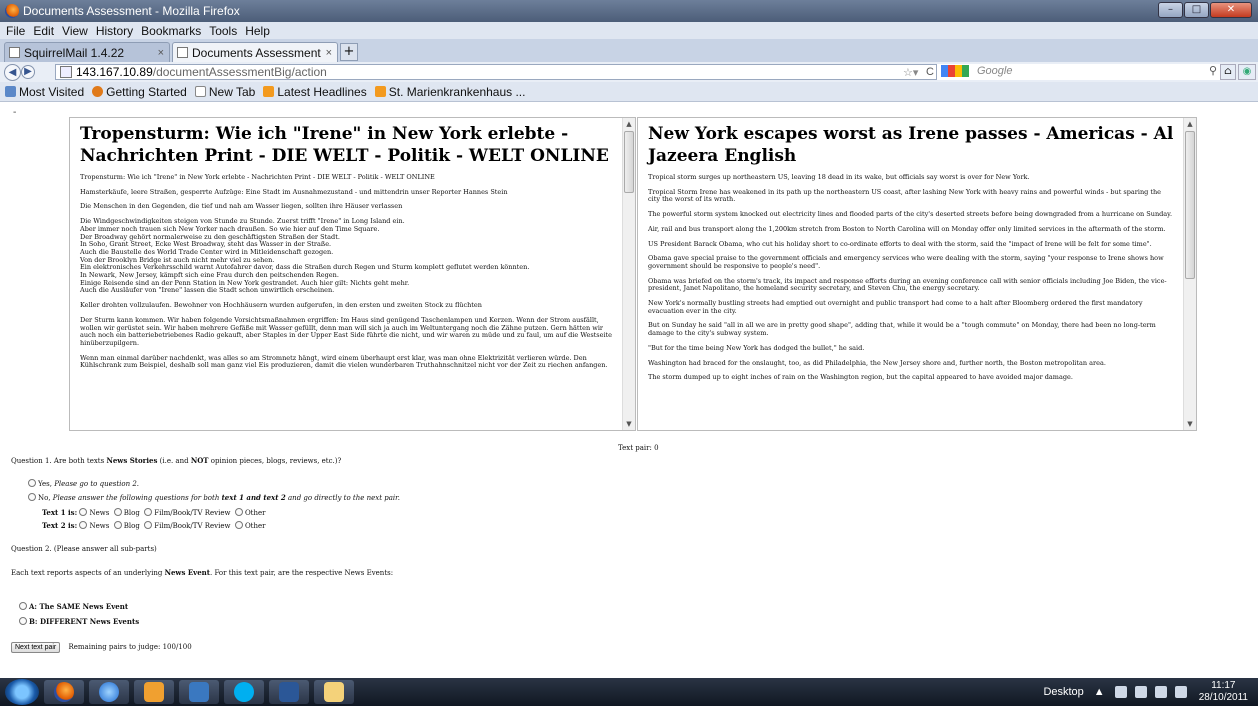  Describe the element at coordinates (154, 692) in the screenshot. I see `taskbar-outlook` at that location.